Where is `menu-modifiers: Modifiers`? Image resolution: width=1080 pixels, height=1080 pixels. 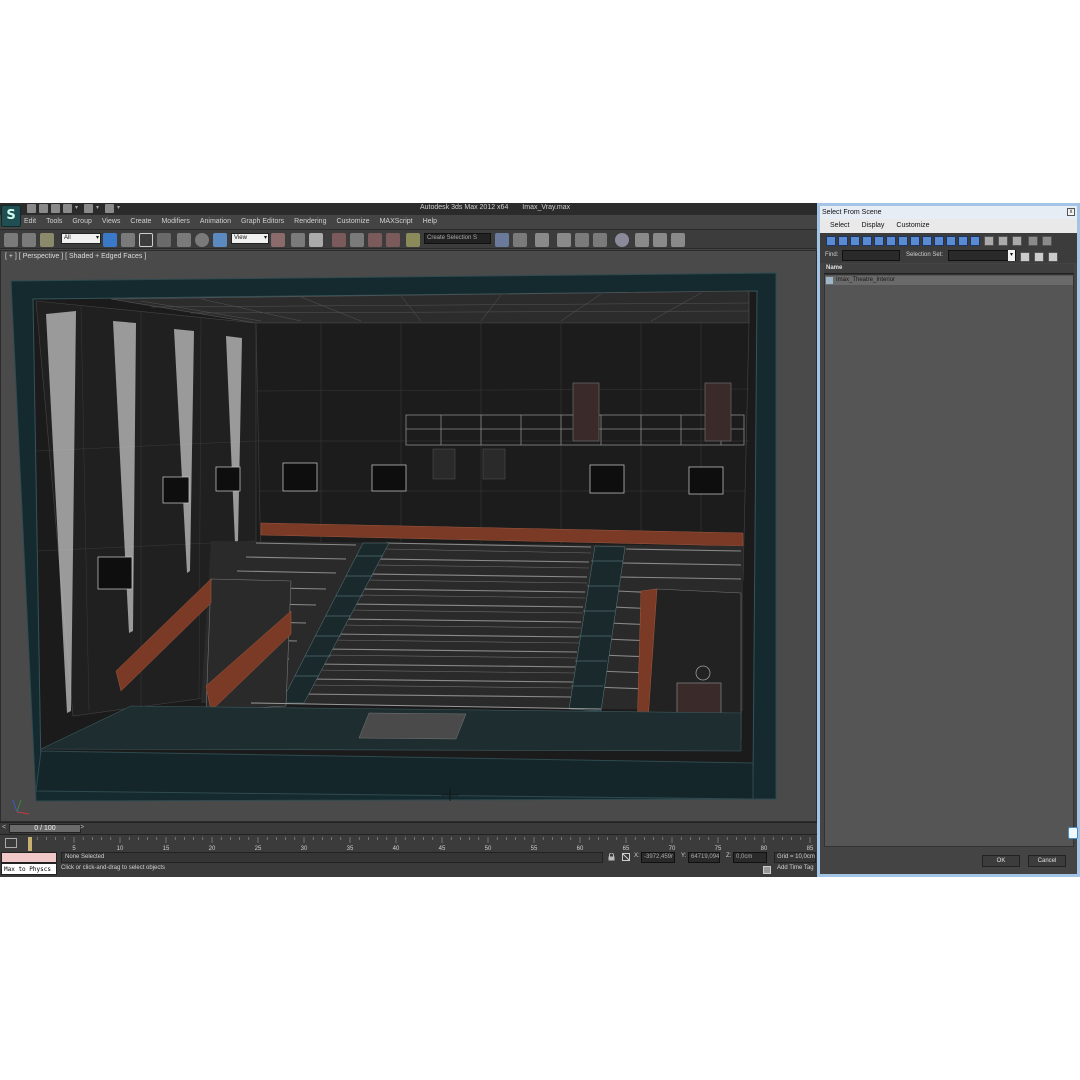
menu-modifiers: Modifiers is located at coordinates (175, 222).